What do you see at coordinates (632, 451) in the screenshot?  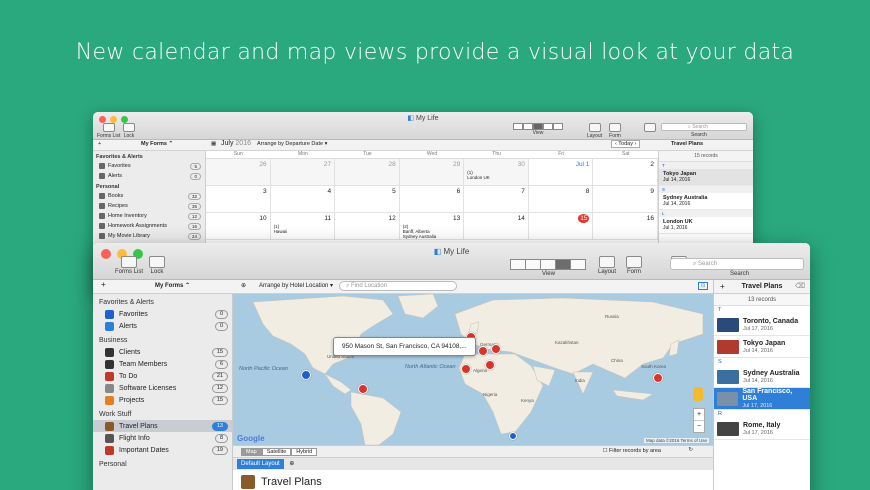 I see `filter-by-area-checkbox: ☐ Filter records by area` at bounding box center [632, 451].